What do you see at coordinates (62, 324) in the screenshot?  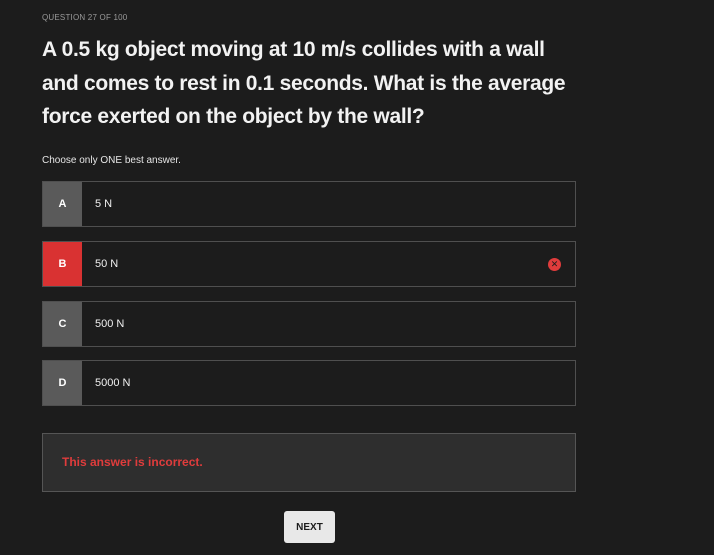 I see `option-letter: C` at bounding box center [62, 324].